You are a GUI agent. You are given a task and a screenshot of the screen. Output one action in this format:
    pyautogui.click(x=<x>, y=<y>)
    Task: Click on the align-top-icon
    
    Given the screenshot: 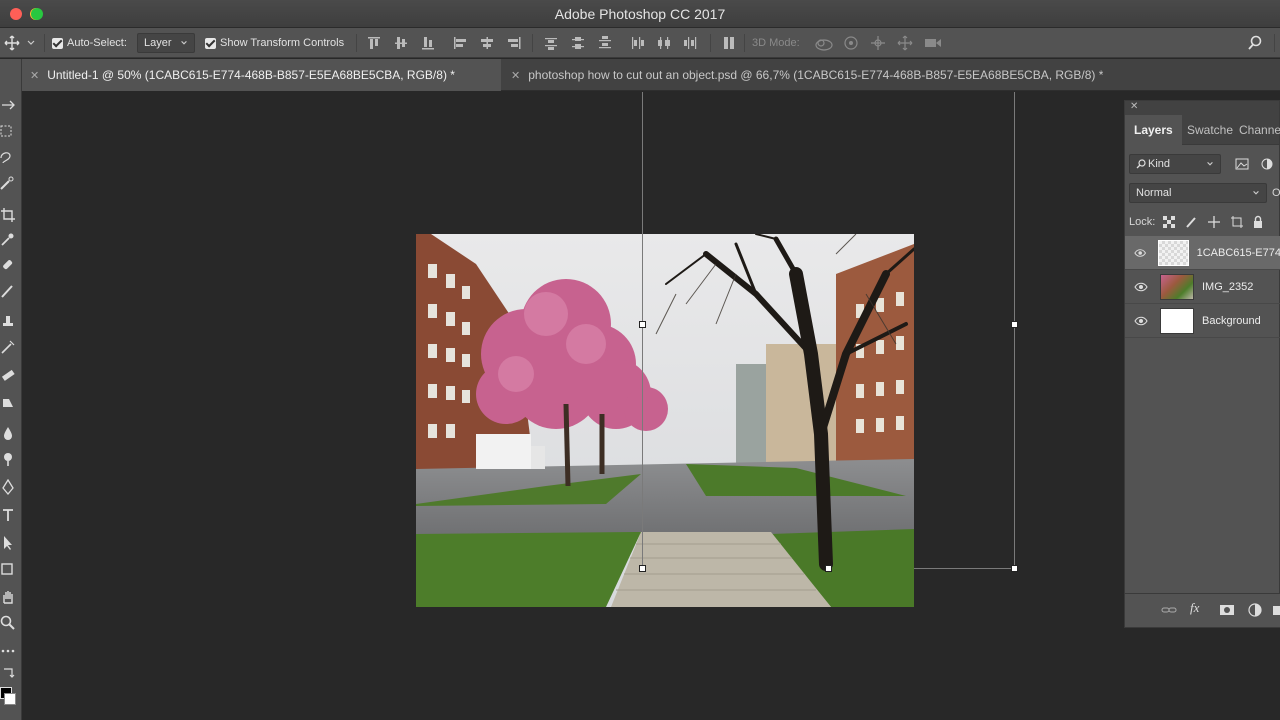 What is the action you would take?
    pyautogui.click(x=374, y=43)
    